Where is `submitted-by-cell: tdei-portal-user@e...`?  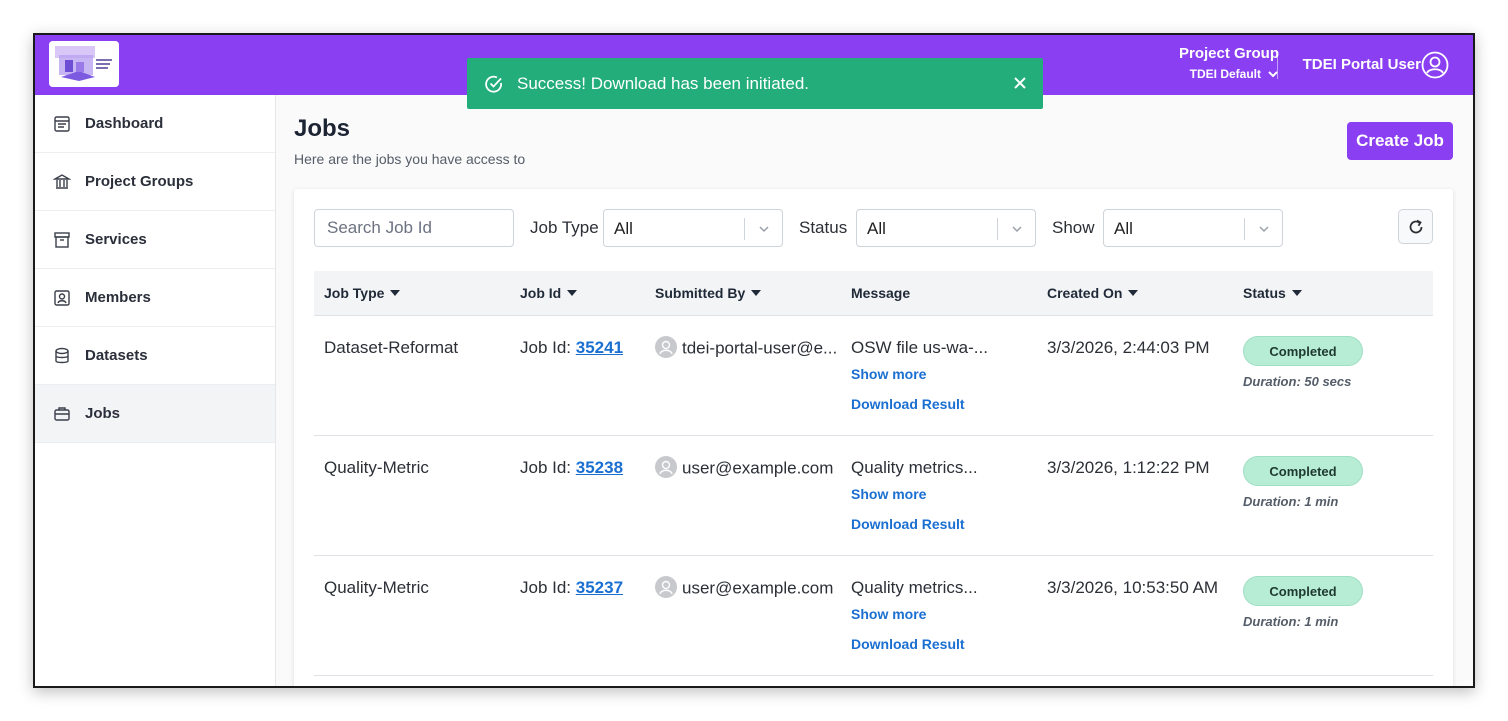 submitted-by-cell: tdei-portal-user@e... is located at coordinates (746, 348).